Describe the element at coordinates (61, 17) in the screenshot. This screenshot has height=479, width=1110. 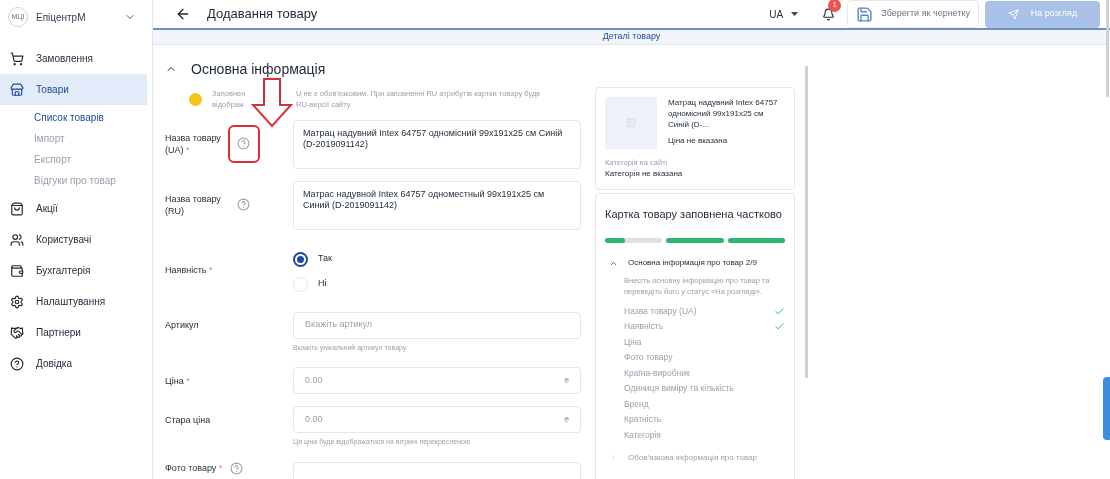
I see `company-name: ЕпіцентрМ` at that location.